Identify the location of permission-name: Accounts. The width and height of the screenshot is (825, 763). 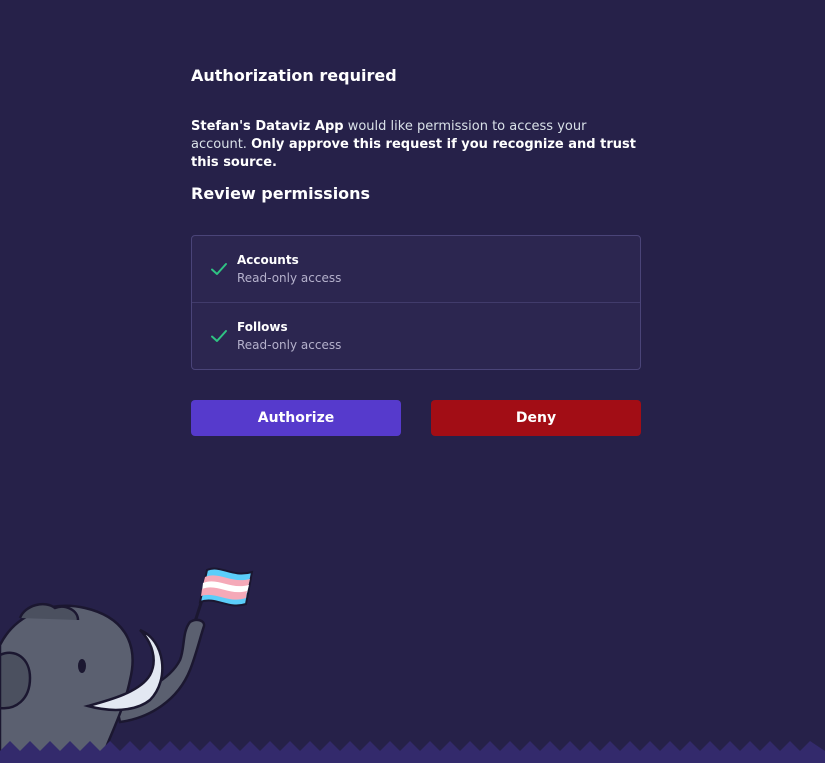
(268, 260).